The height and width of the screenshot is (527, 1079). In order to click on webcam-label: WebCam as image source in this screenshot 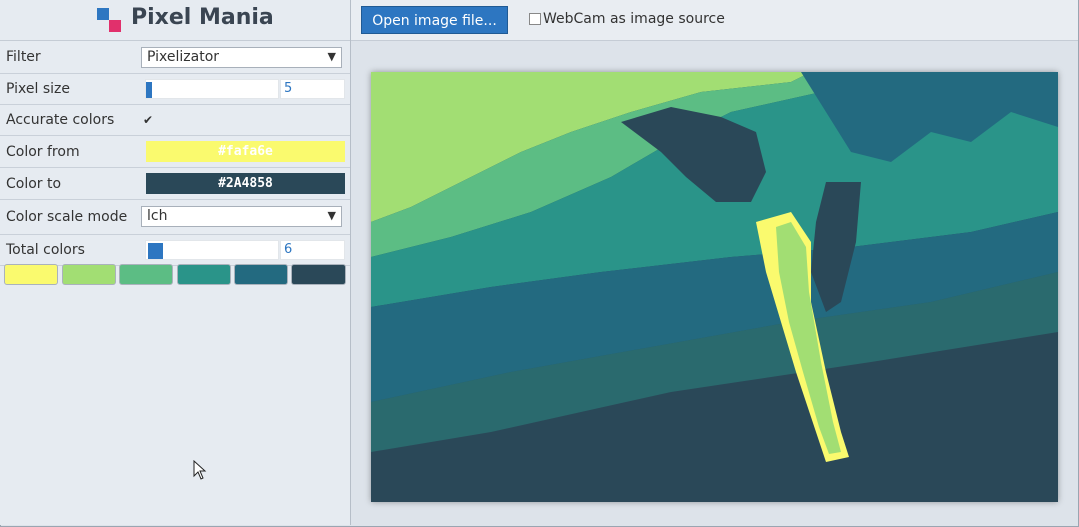, I will do `click(634, 19)`.